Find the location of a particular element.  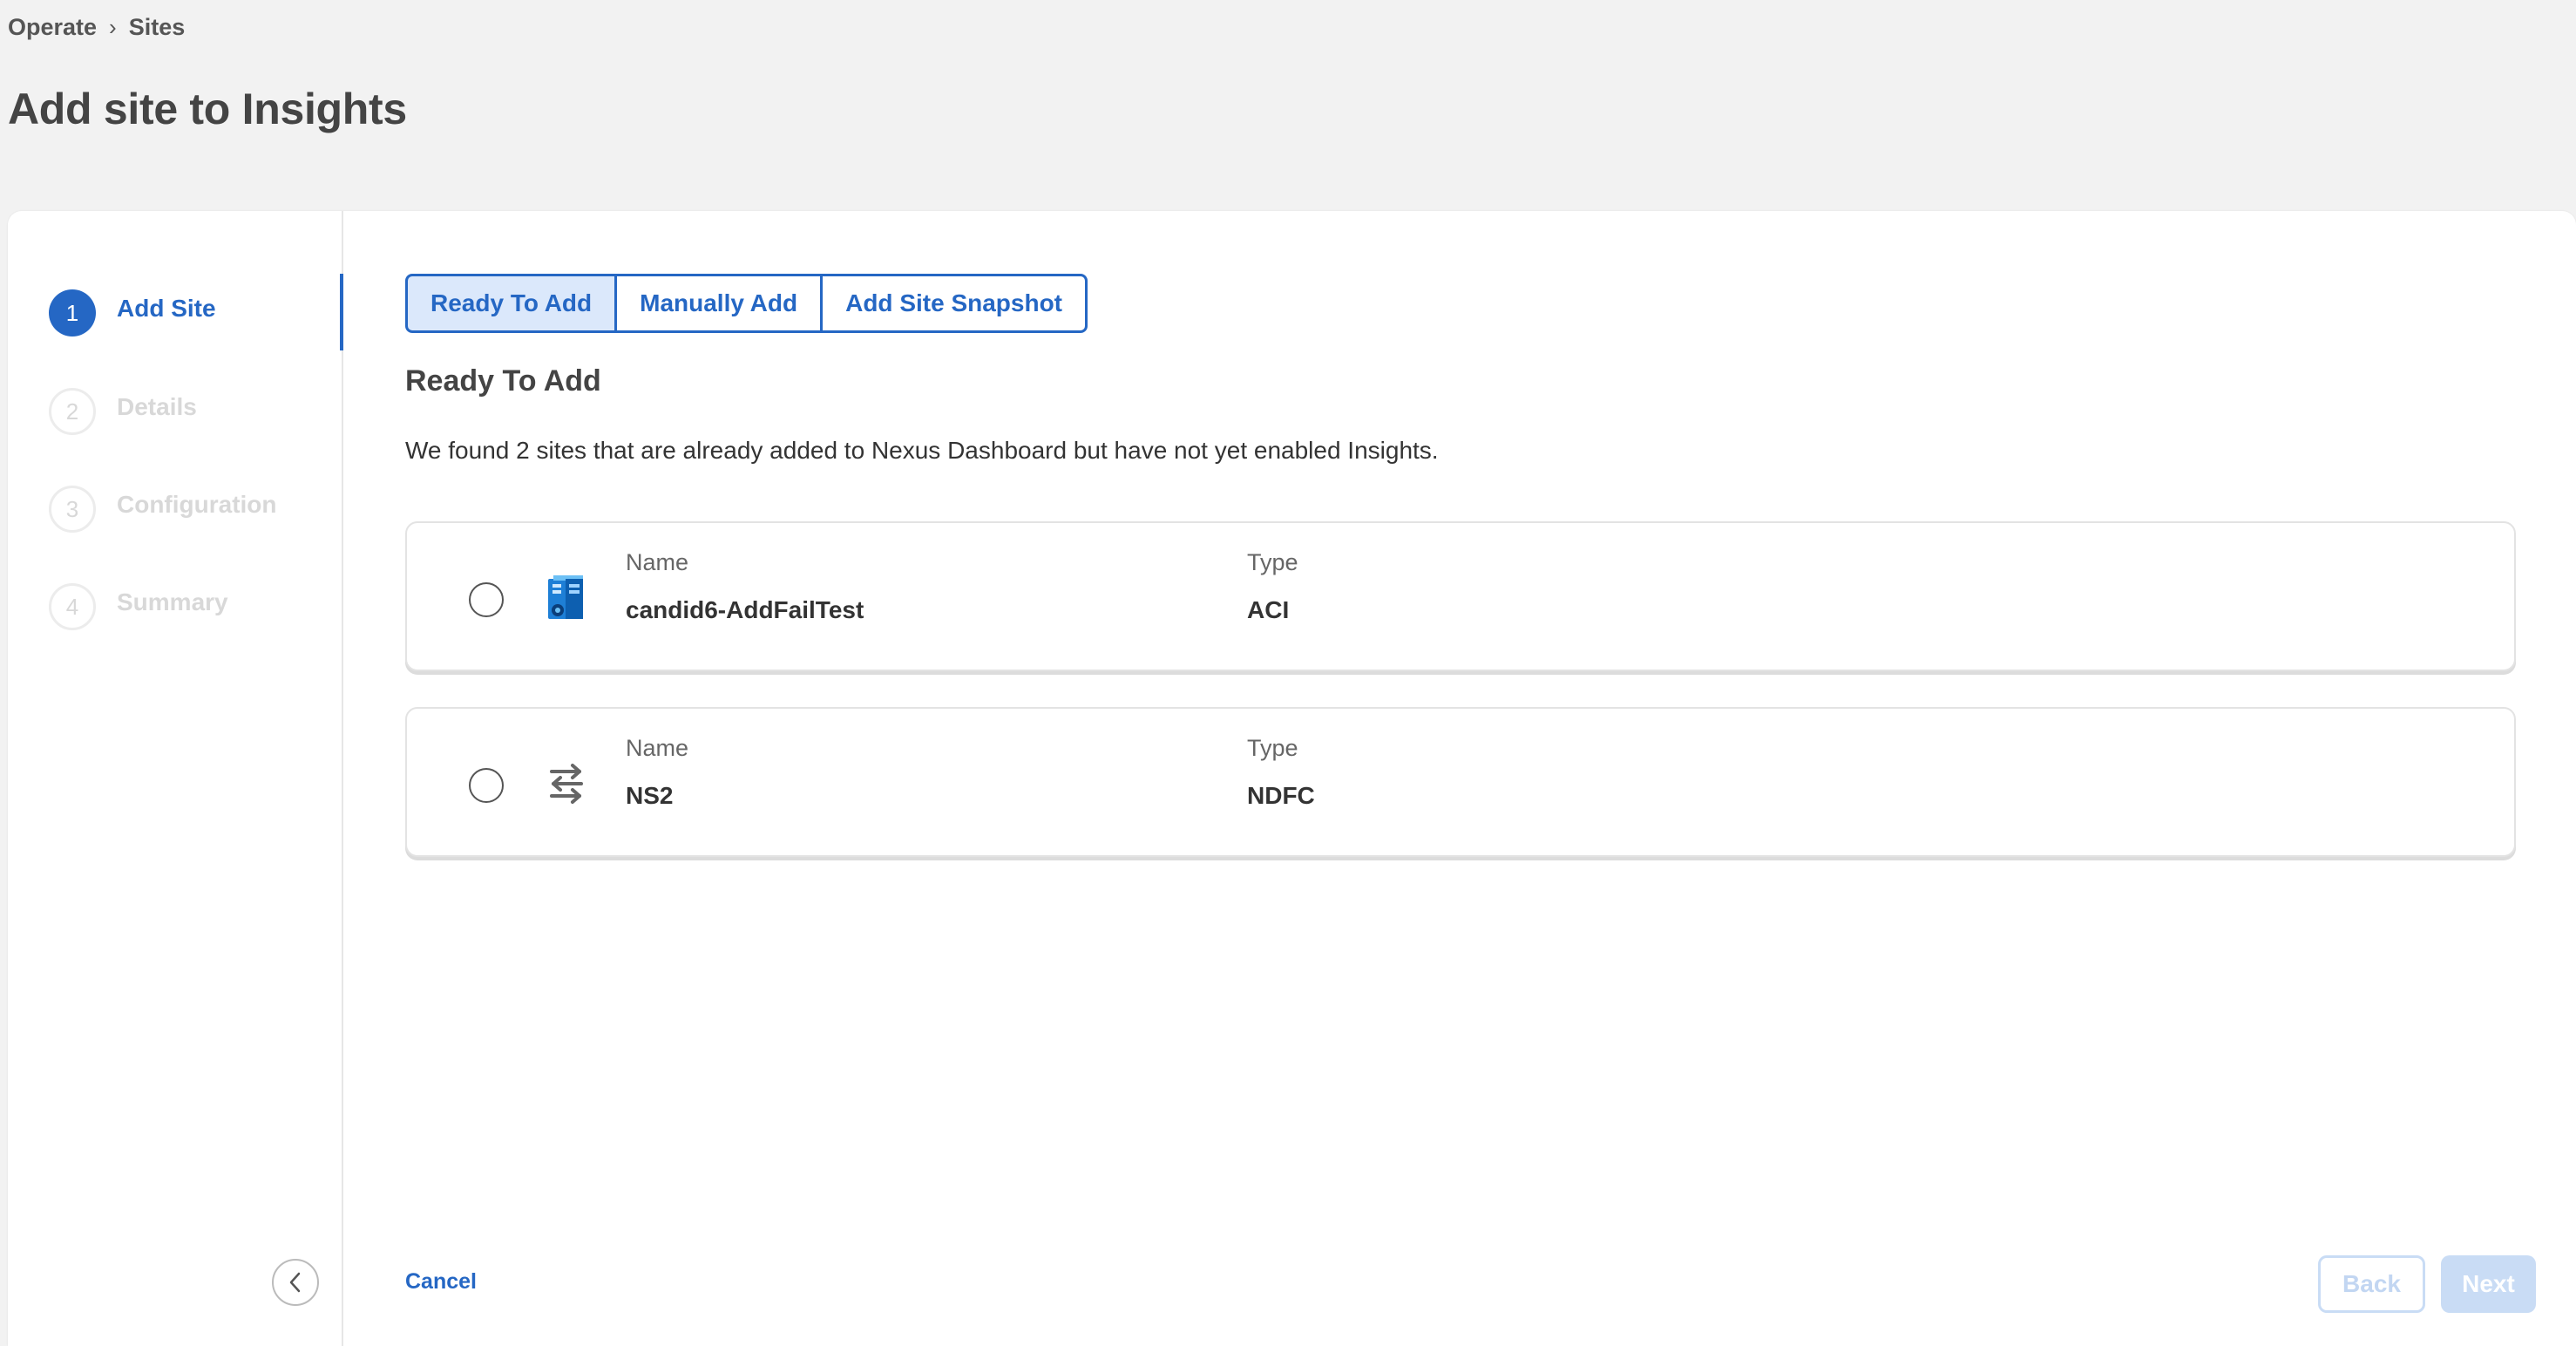

wizard-step-summary: 4 Summary is located at coordinates (138, 606).